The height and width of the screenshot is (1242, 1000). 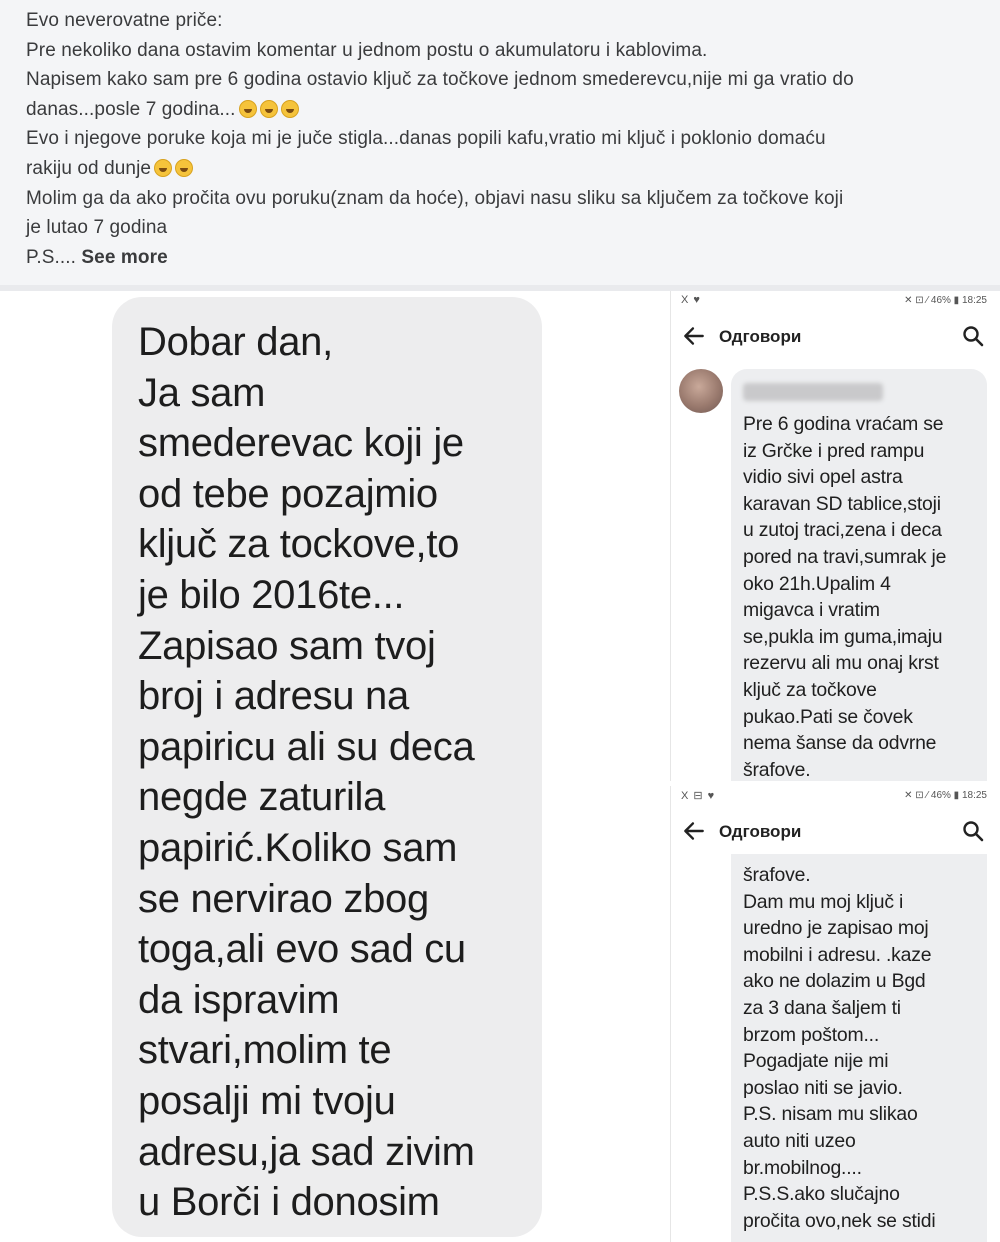 What do you see at coordinates (691, 300) in the screenshot?
I see `status-left: X ♥` at bounding box center [691, 300].